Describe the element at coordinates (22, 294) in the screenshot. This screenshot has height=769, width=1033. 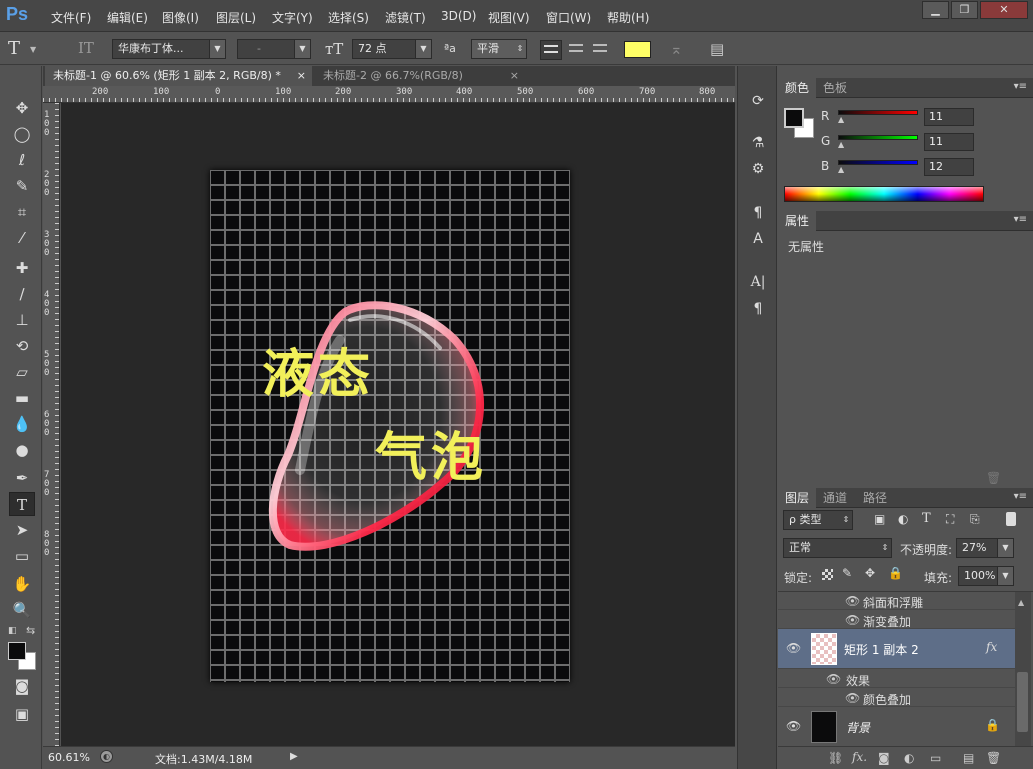
I see `brush-icon: ∕` at that location.